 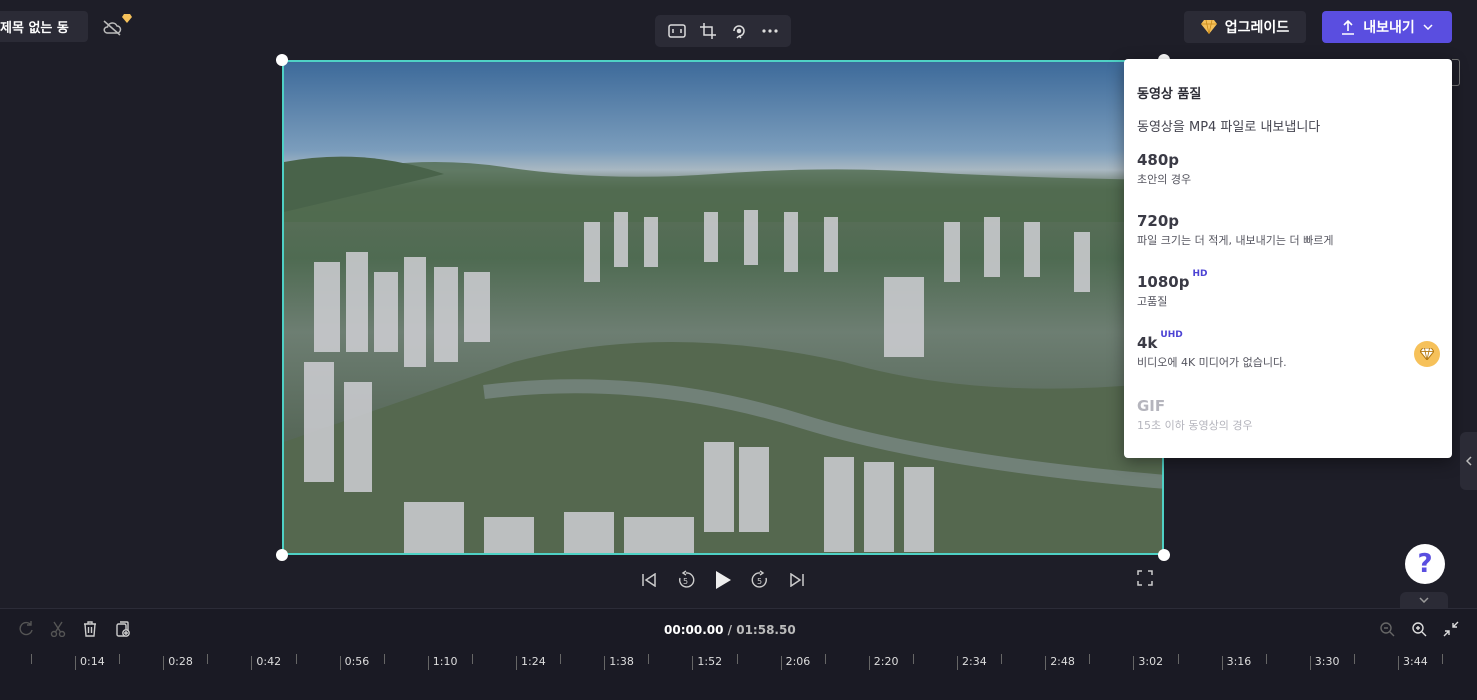 I want to click on fit-icon, so click(x=677, y=31).